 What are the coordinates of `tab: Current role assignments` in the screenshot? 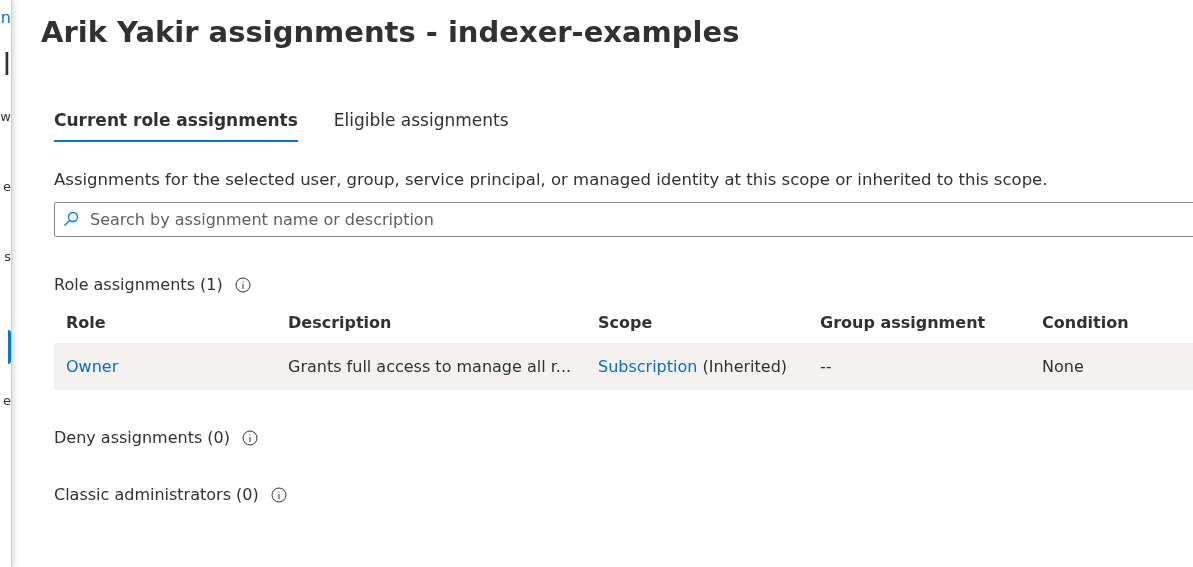 It's located at (176, 125).